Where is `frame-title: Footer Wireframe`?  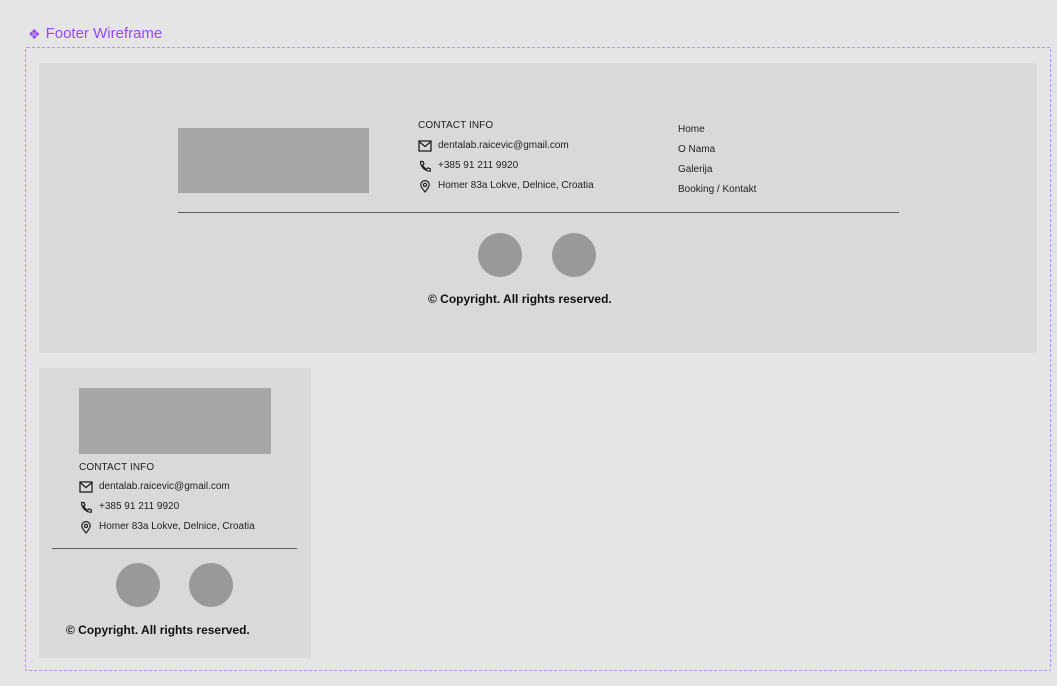 frame-title: Footer Wireframe is located at coordinates (104, 33).